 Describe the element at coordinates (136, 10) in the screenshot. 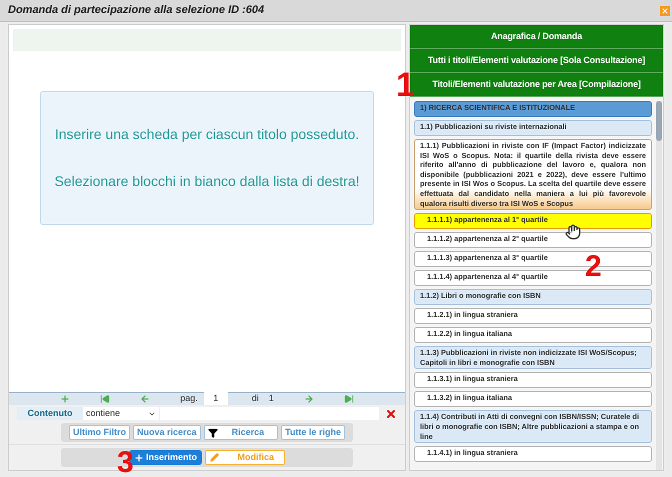

I see `window-title: Domanda di partecipazione alla selezione ID :604` at that location.